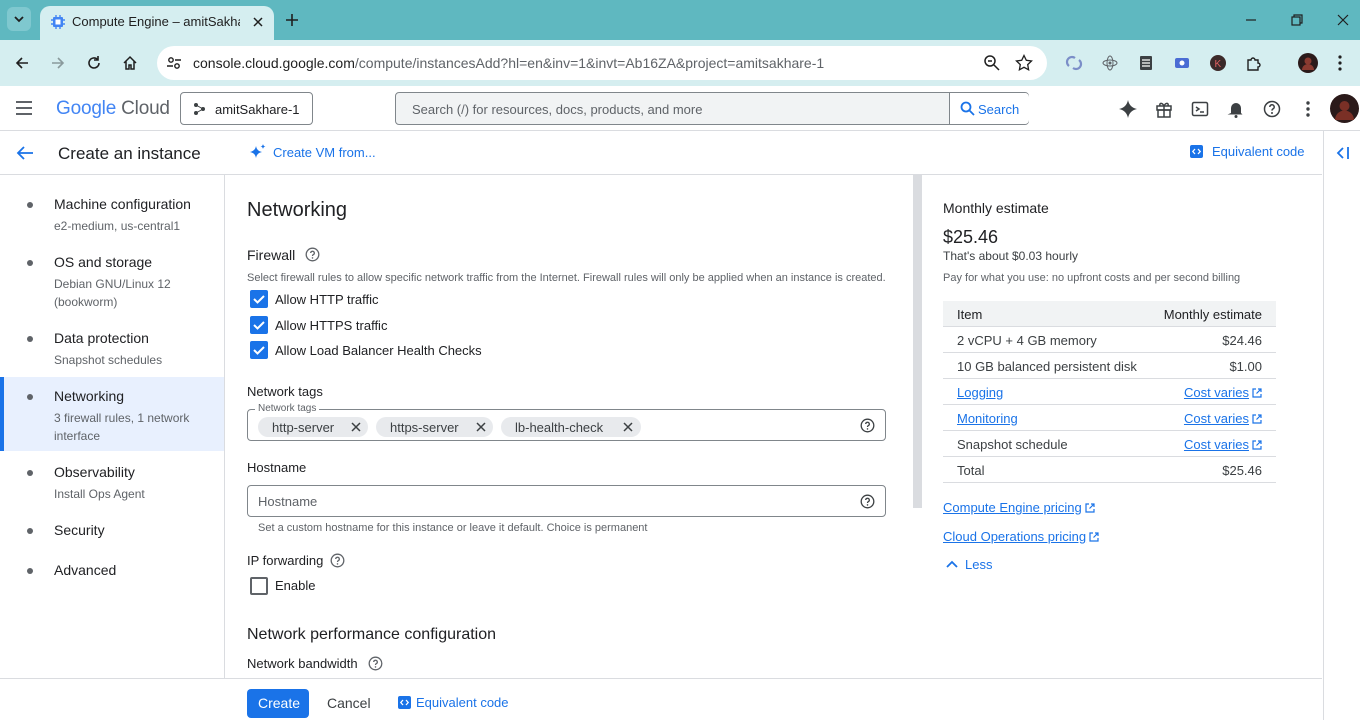 The height and width of the screenshot is (720, 1360). I want to click on row-item: Total, so click(971, 470).